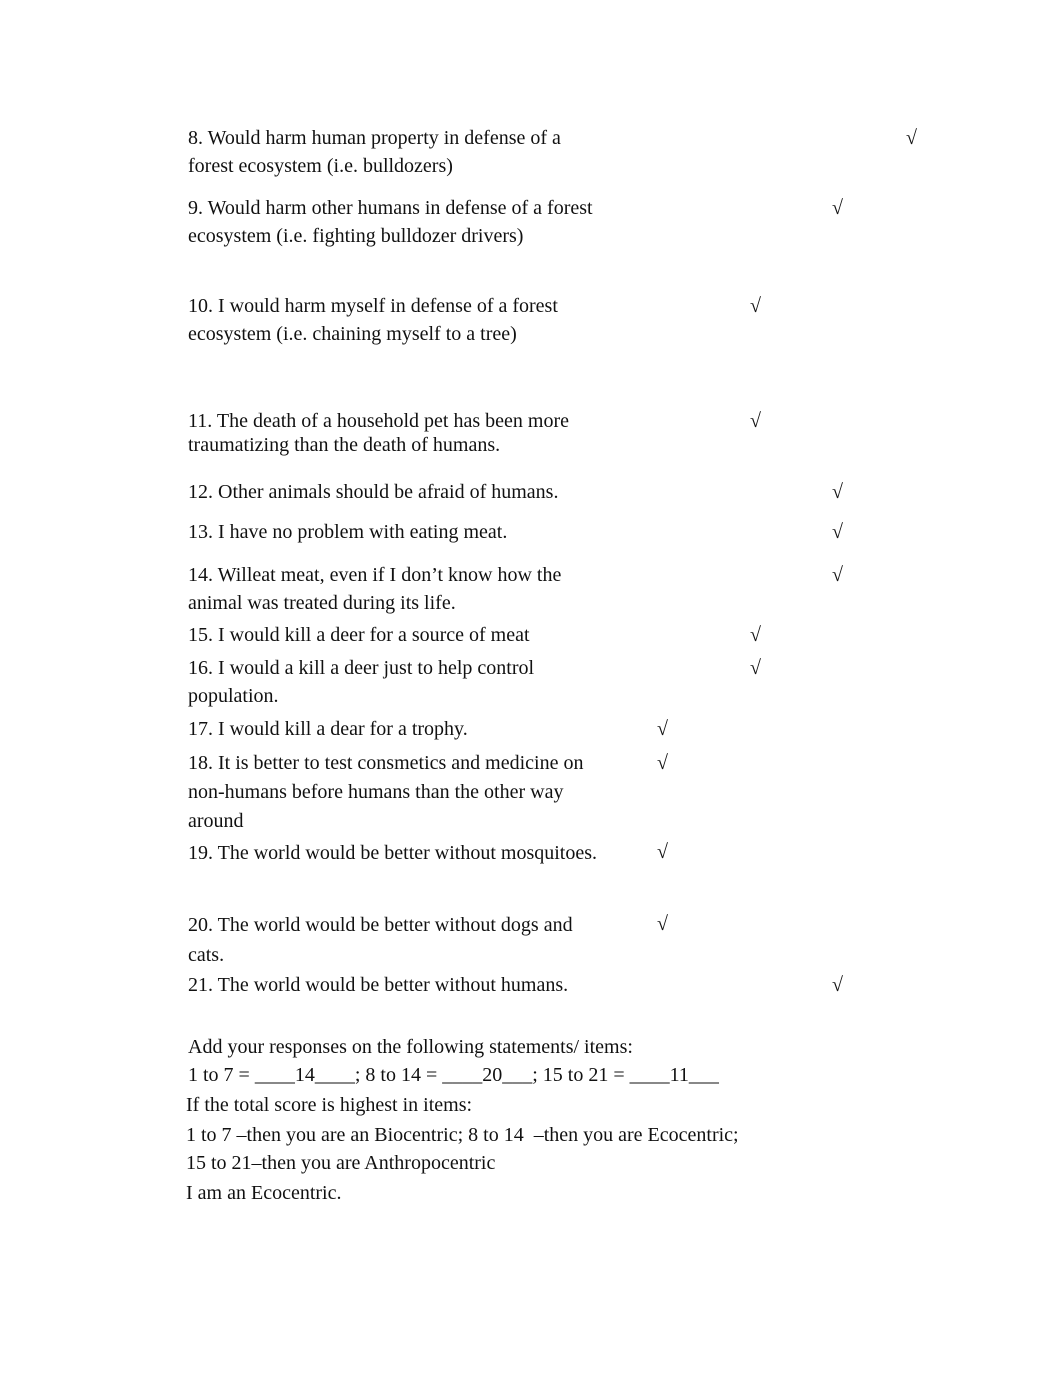 Image resolution: width=1062 pixels, height=1376 pixels. Describe the element at coordinates (264, 1193) in the screenshot. I see `result-text: I am an Ecocentric.` at that location.